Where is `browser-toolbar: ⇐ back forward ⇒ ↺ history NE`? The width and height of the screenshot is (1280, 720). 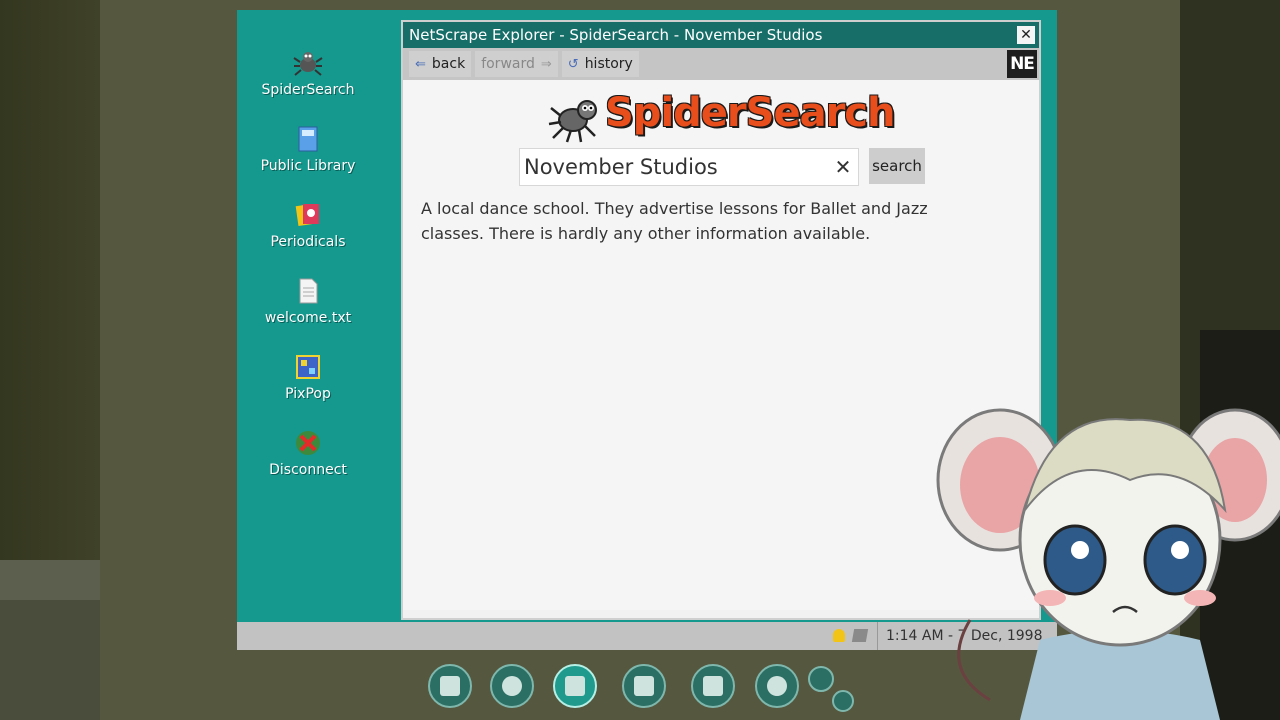 browser-toolbar: ⇐ back forward ⇒ ↺ history NE is located at coordinates (721, 64).